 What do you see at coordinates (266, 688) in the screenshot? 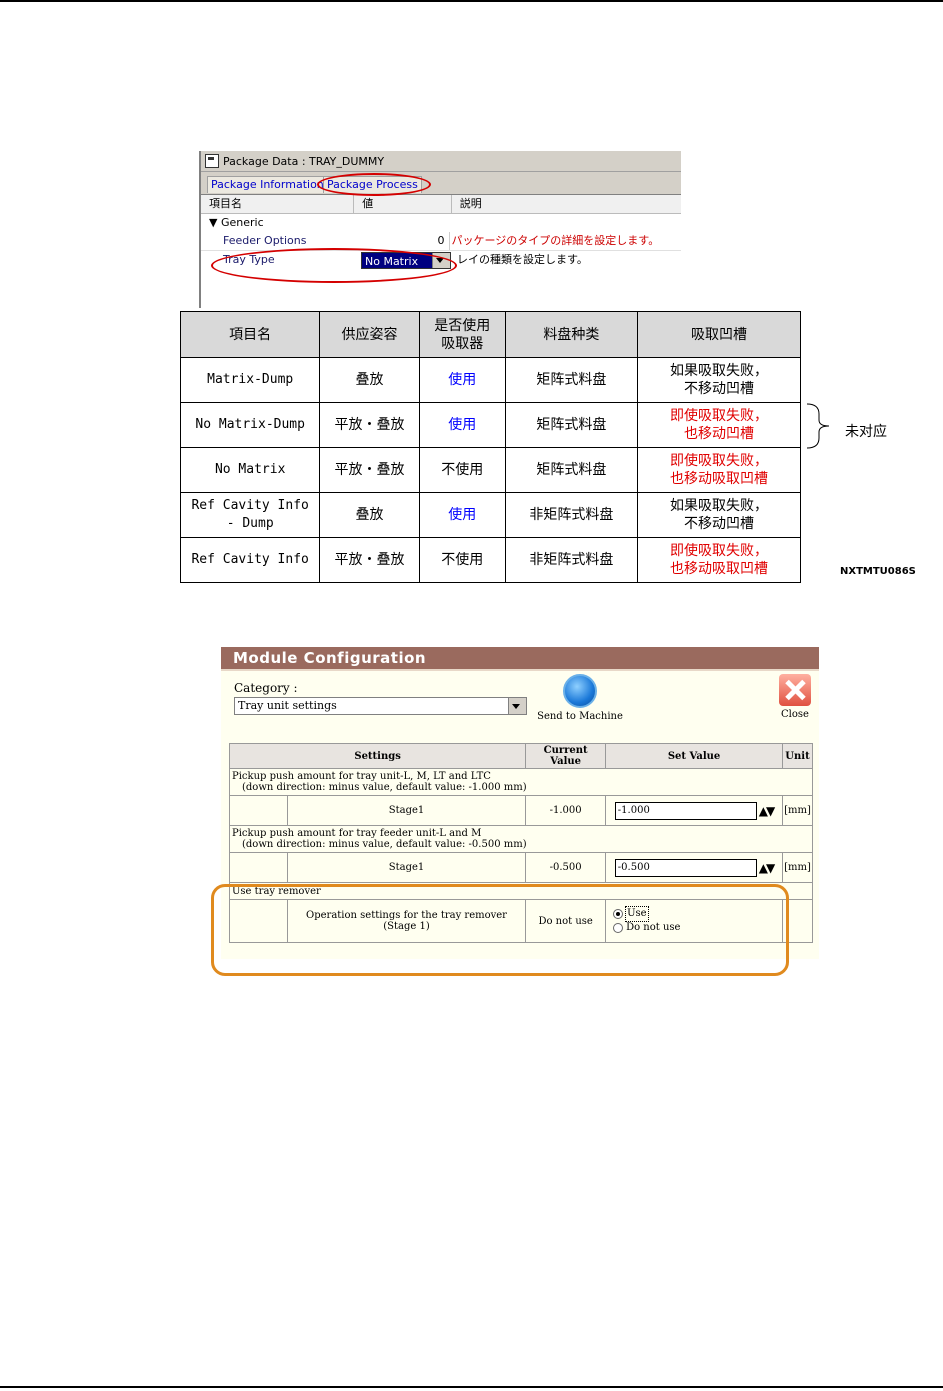
I see `category-label: Category :` at bounding box center [266, 688].